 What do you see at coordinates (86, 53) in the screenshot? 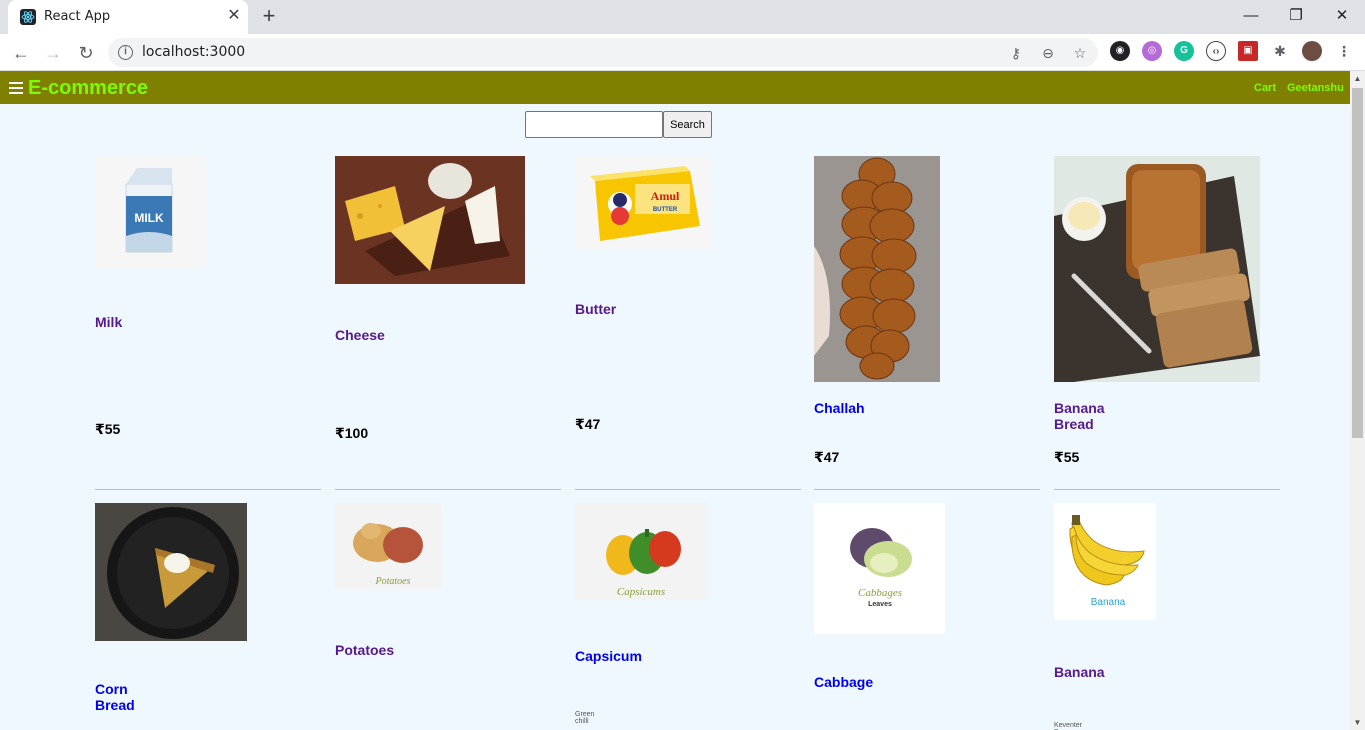
I see `reload-icon: ↻` at bounding box center [86, 53].